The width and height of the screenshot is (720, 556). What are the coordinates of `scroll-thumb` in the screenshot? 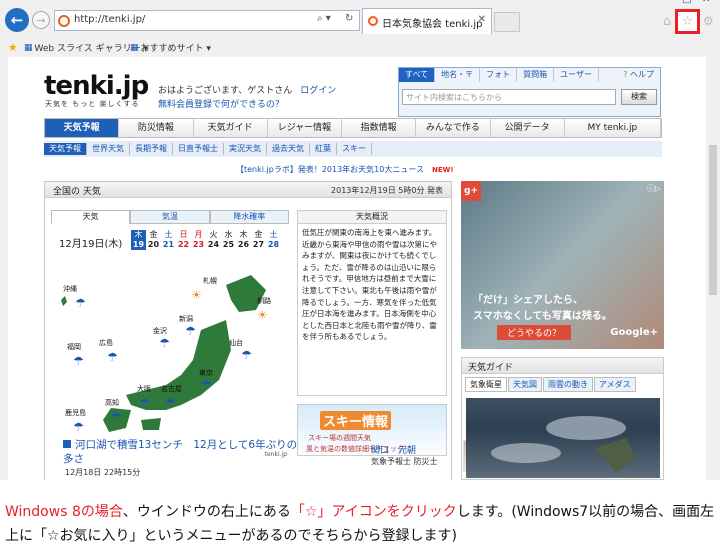 It's located at (713, 220).